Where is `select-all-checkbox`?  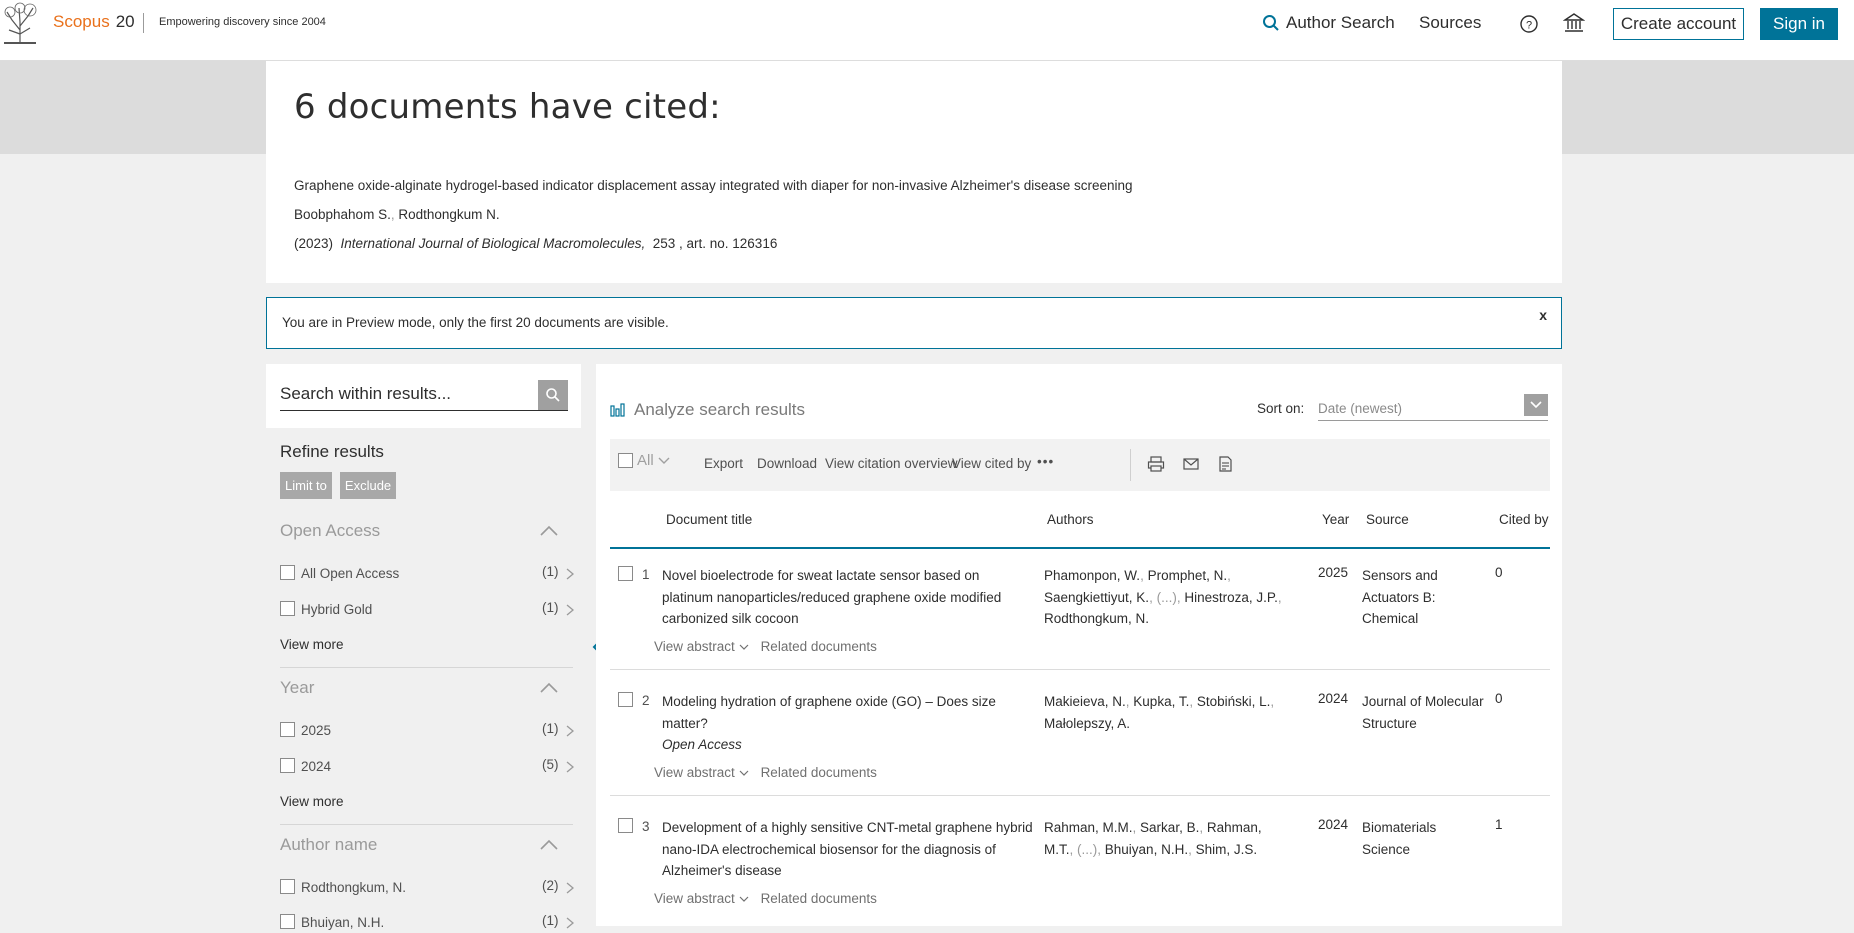
select-all-checkbox is located at coordinates (625, 460).